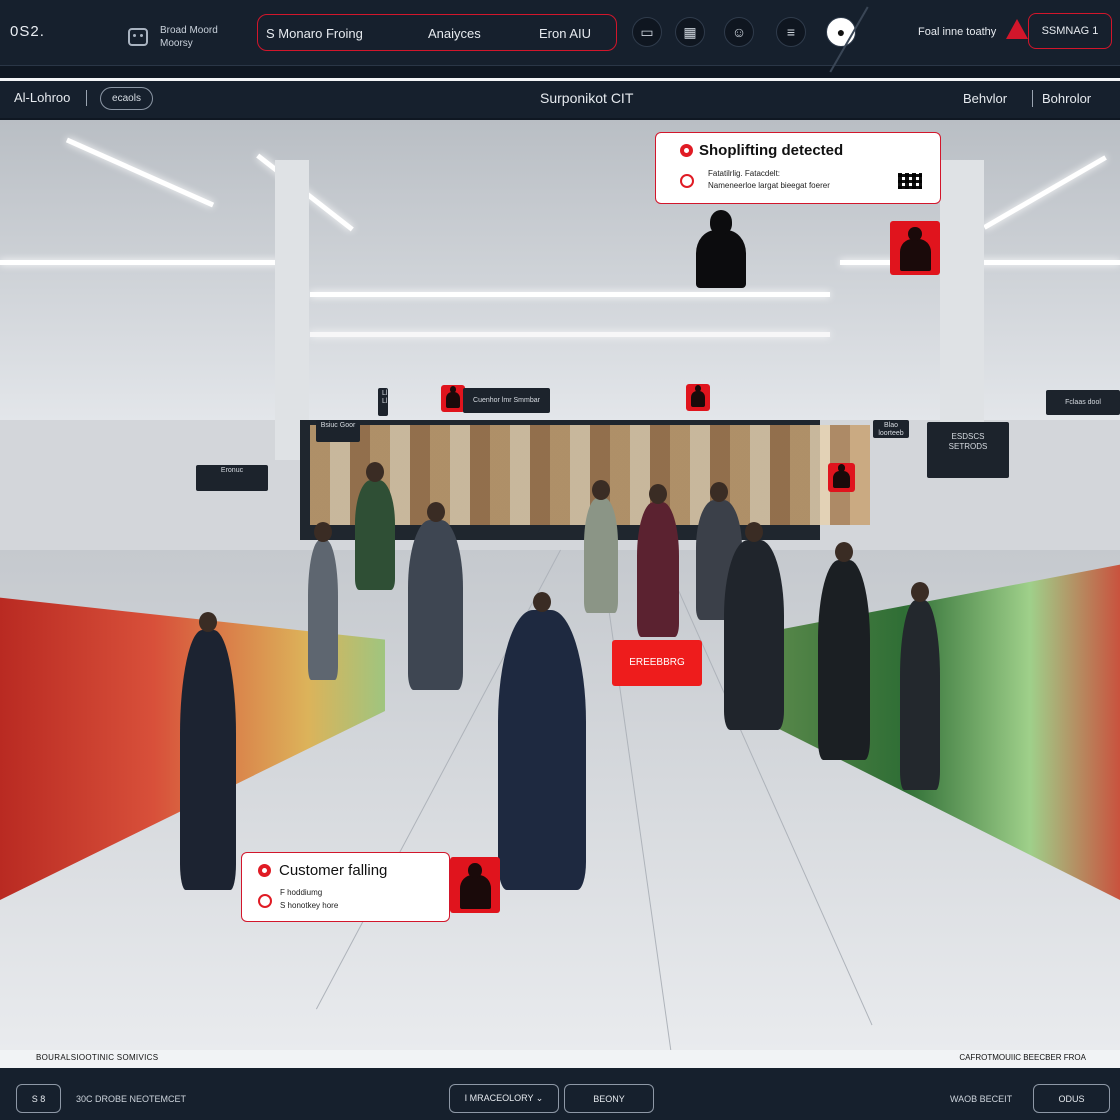  I want to click on brand-subtitle: Broad Moord Moorsy, so click(189, 37).